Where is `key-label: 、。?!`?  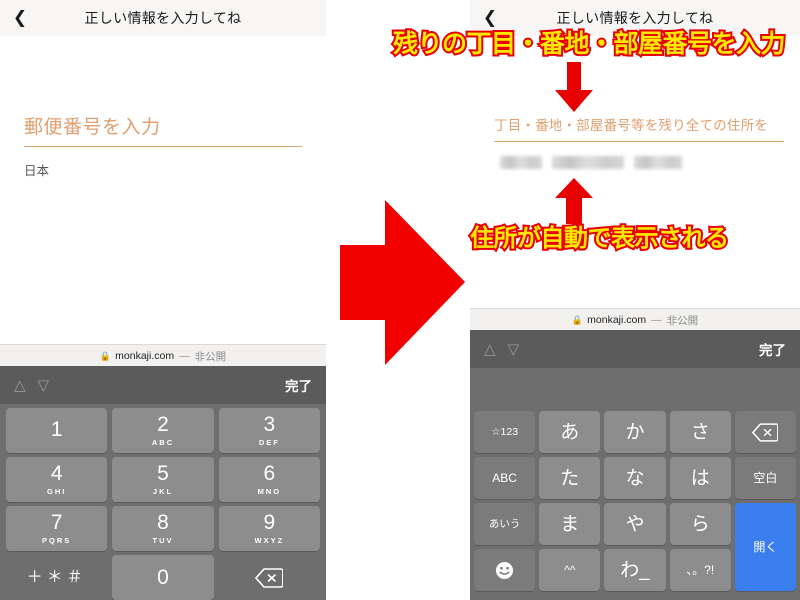
key-label: 、。?! is located at coordinates (700, 570).